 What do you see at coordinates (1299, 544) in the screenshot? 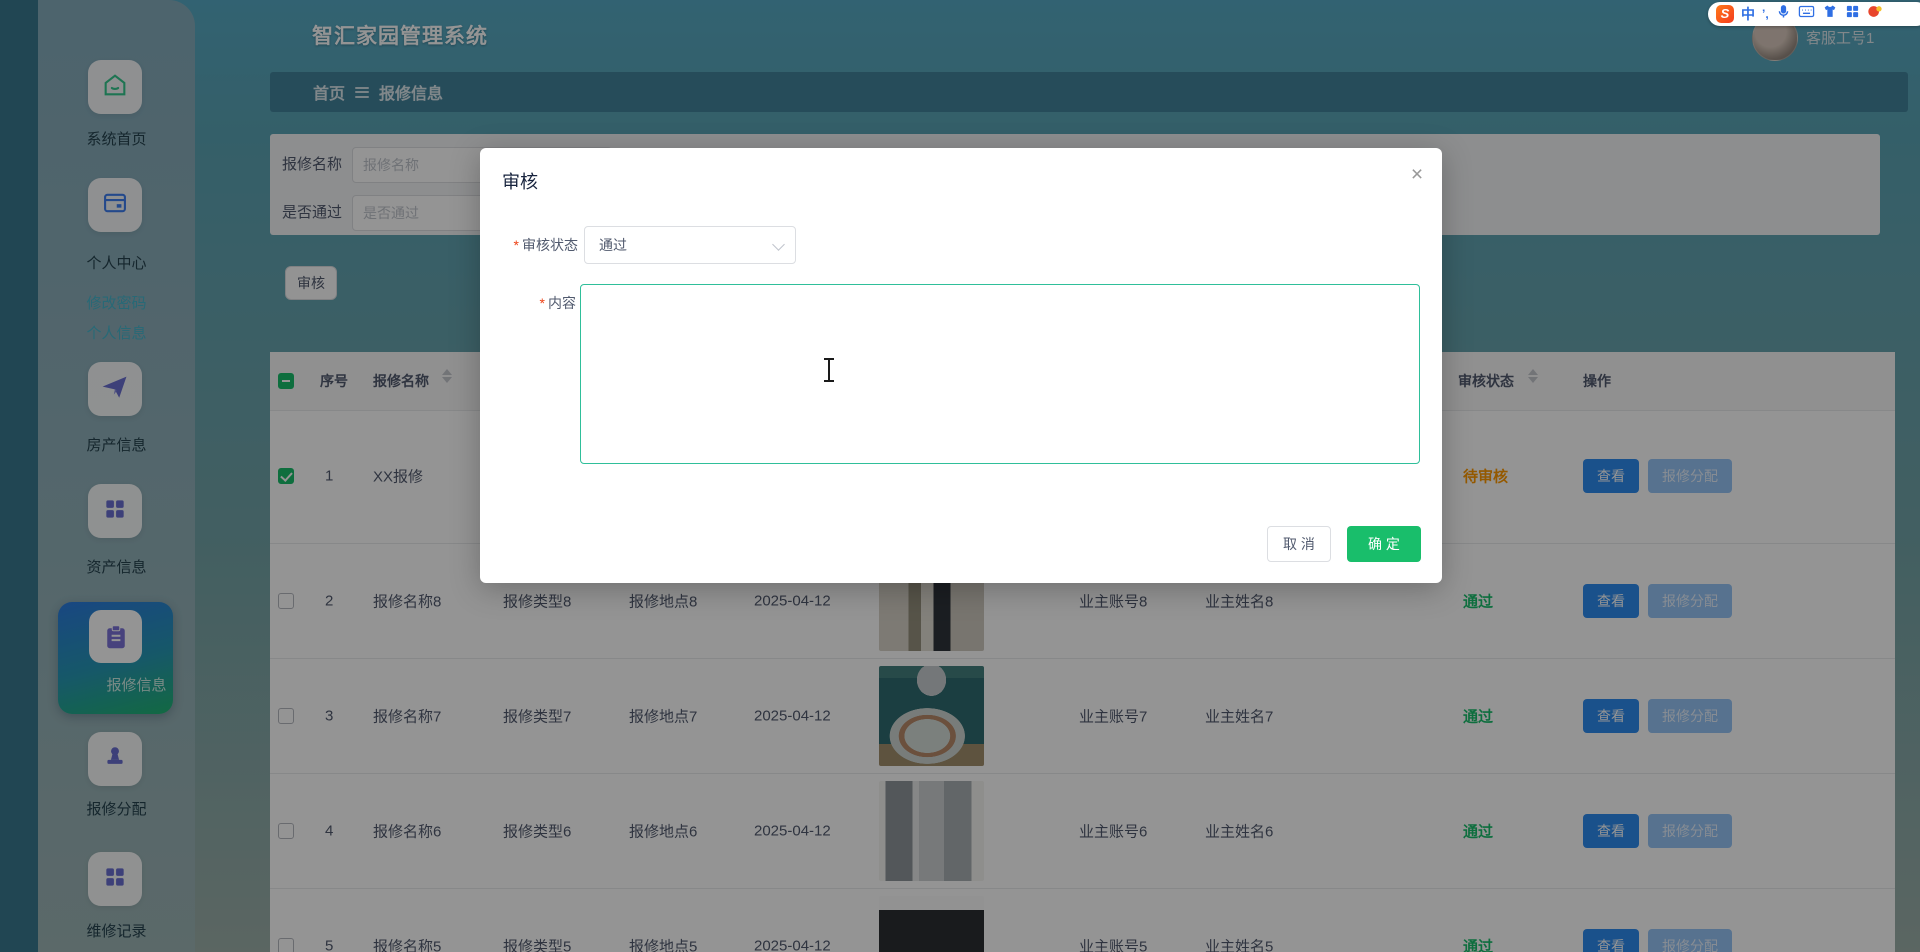
I see `cancel-button: 取 消` at bounding box center [1299, 544].